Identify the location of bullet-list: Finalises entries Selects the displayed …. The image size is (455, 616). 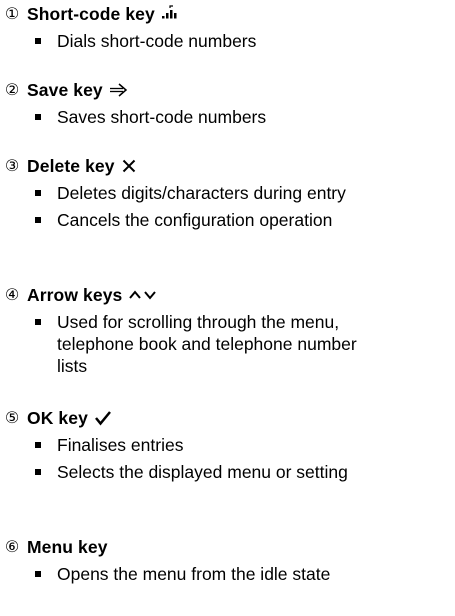
(229, 458).